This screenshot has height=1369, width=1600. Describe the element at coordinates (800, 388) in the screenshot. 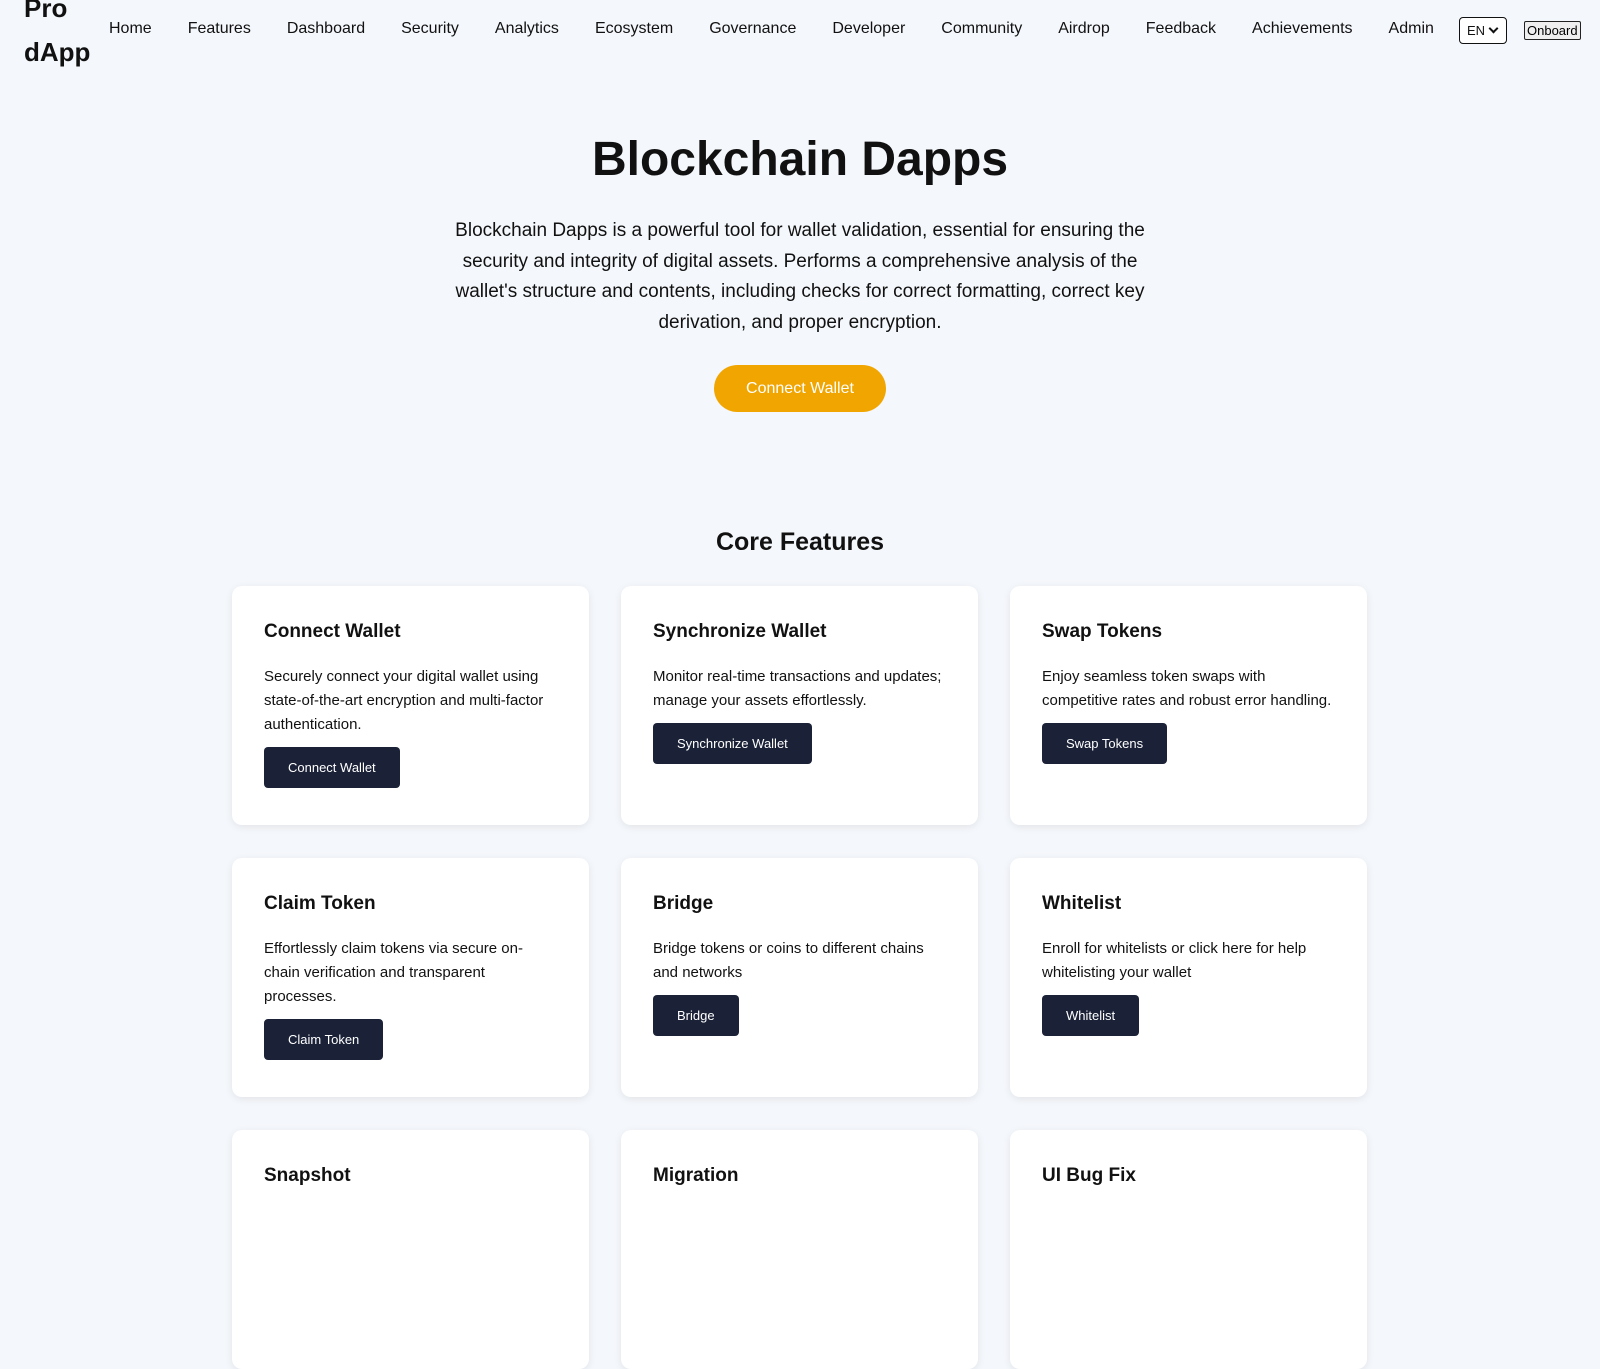

I see `connect-wallet-cta-button: Connect Wallet` at that location.